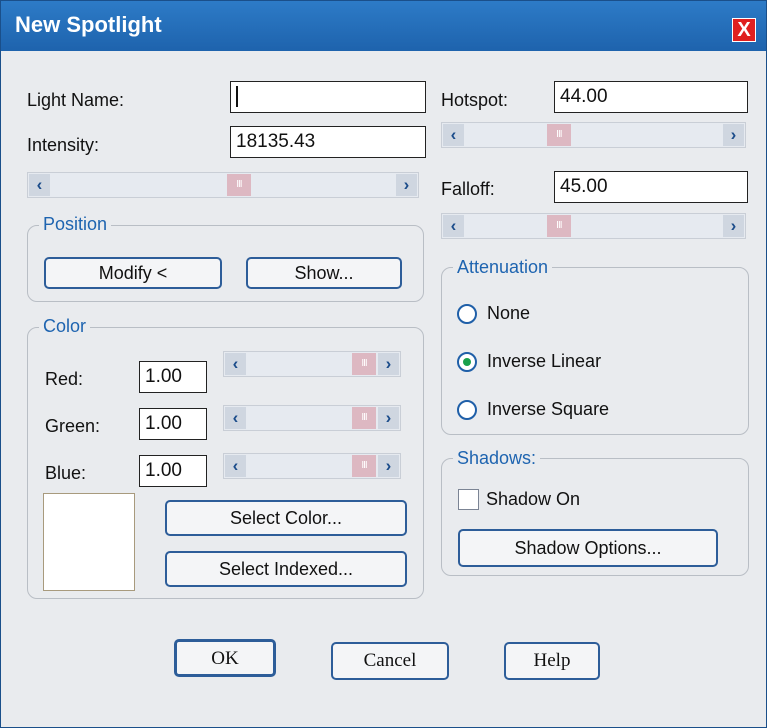 The image size is (767, 728). What do you see at coordinates (651, 187) in the screenshot?
I see `falloff-input: 45.00` at bounding box center [651, 187].